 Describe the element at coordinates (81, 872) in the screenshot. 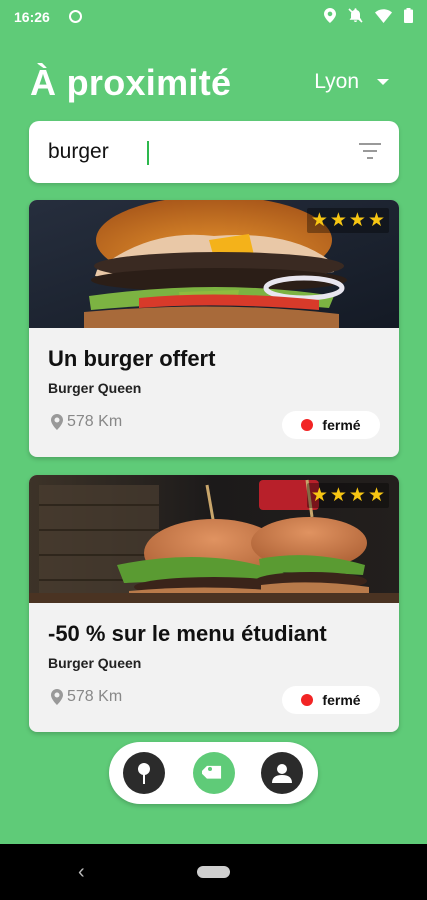

I see `back-icon: ‹` at that location.